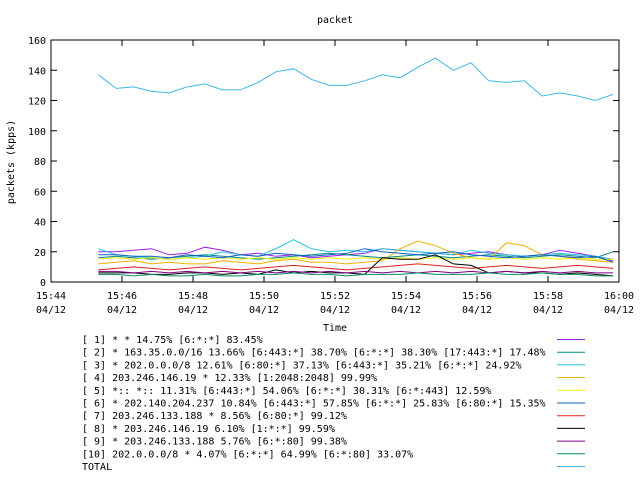 Image resolution: width=640 pixels, height=480 pixels. What do you see at coordinates (37, 41) in the screenshot?
I see `y-tick-label: 160` at bounding box center [37, 41].